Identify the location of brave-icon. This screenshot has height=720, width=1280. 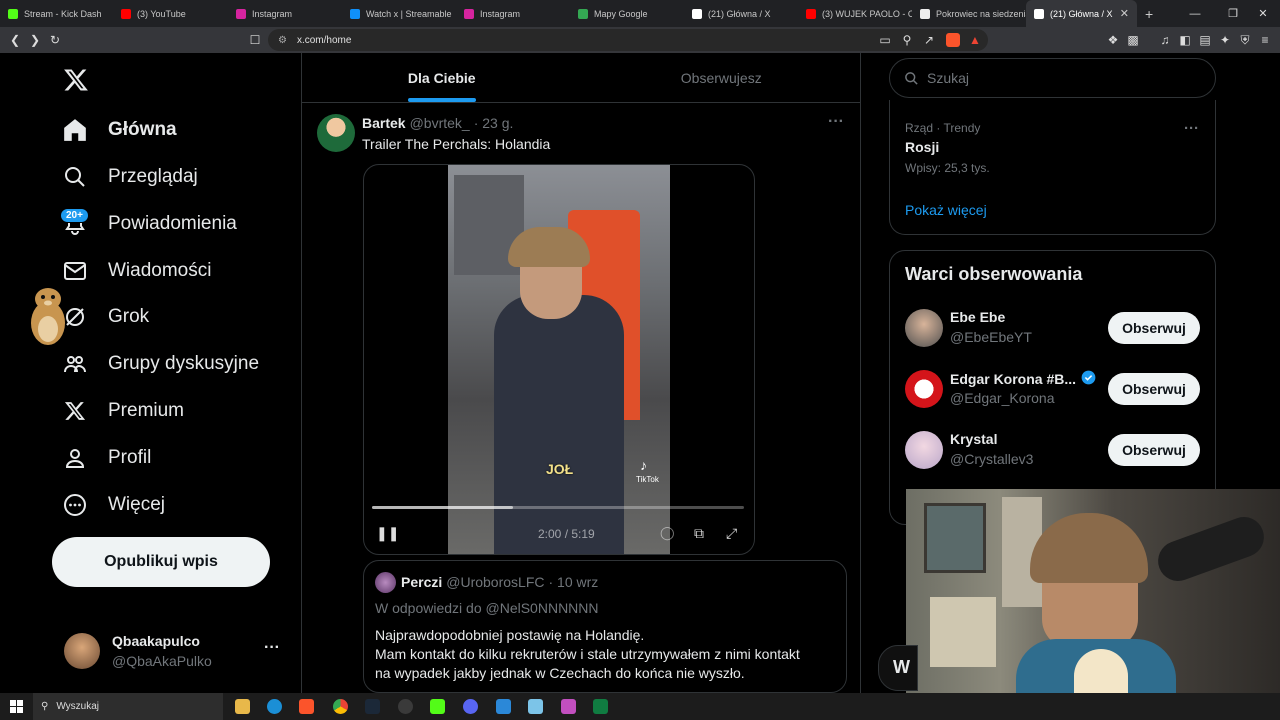
(306, 706).